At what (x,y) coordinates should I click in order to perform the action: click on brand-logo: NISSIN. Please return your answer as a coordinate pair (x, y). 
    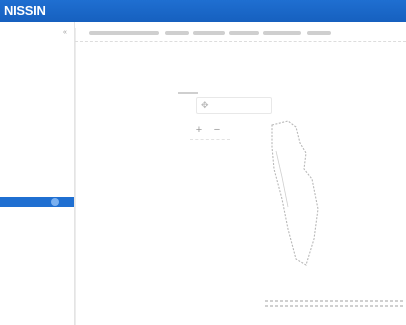
    Looking at the image, I should click on (25, 10).